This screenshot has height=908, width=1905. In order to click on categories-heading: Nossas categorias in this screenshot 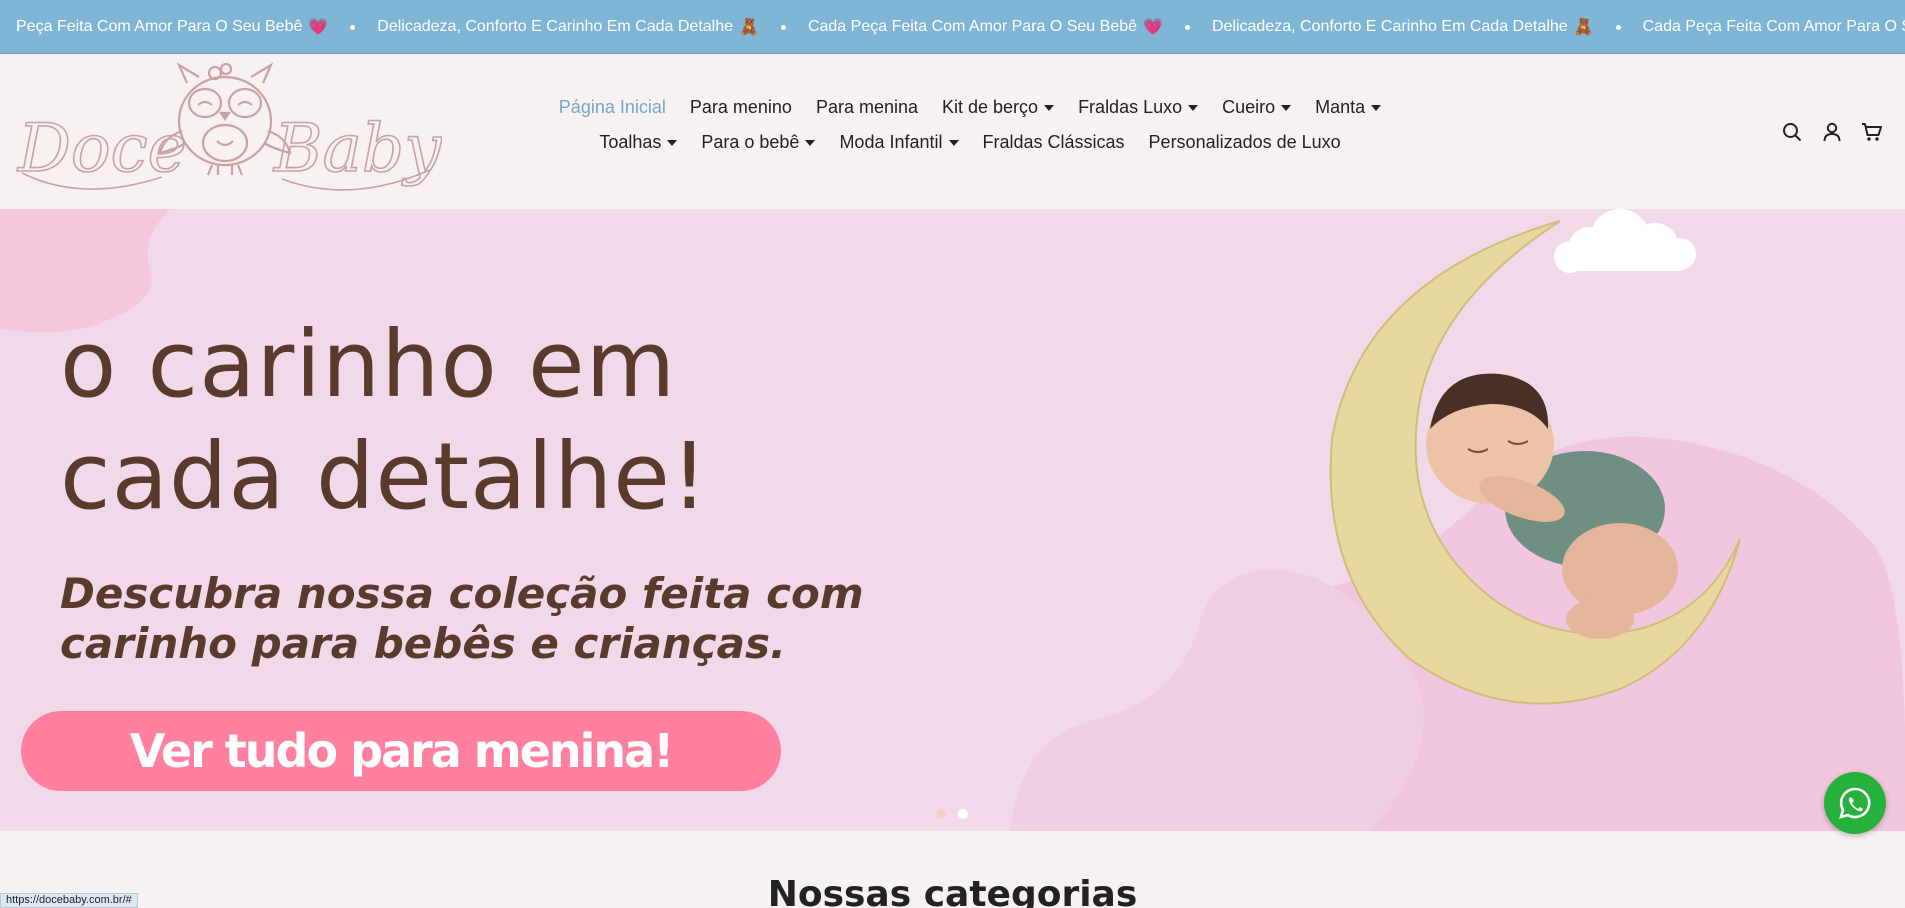, I will do `click(952, 891)`.